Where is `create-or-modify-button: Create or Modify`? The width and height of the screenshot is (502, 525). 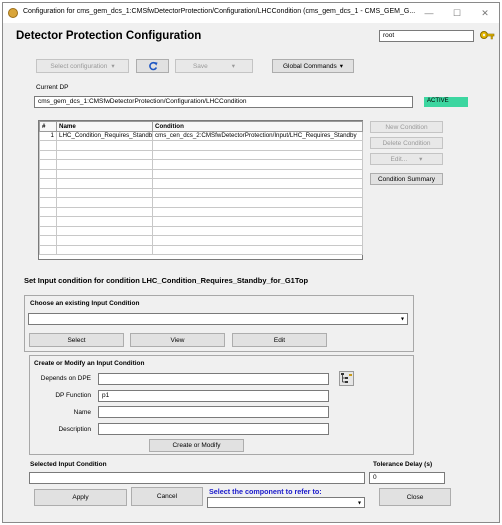 create-or-modify-button: Create or Modify is located at coordinates (196, 445).